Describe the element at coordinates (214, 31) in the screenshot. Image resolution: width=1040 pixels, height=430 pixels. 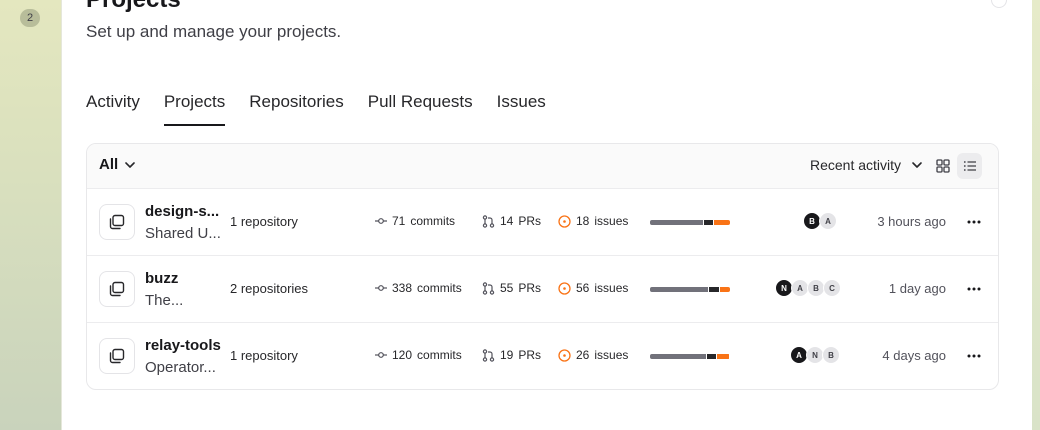
I see `page-subtitle: Set up and manage your projects.` at that location.